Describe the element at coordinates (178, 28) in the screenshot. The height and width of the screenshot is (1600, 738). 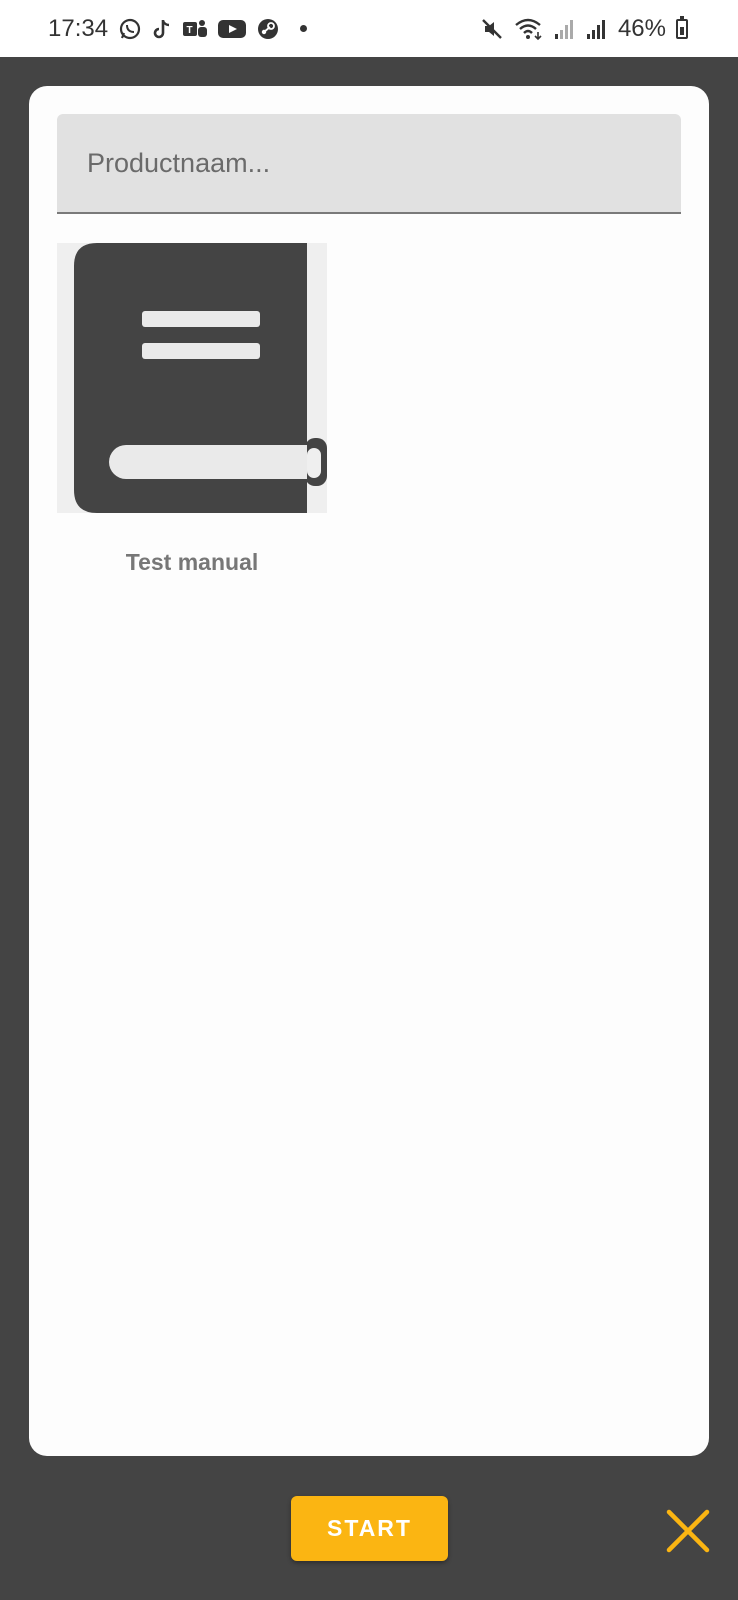
I see `status-left: 17:34 T` at that location.